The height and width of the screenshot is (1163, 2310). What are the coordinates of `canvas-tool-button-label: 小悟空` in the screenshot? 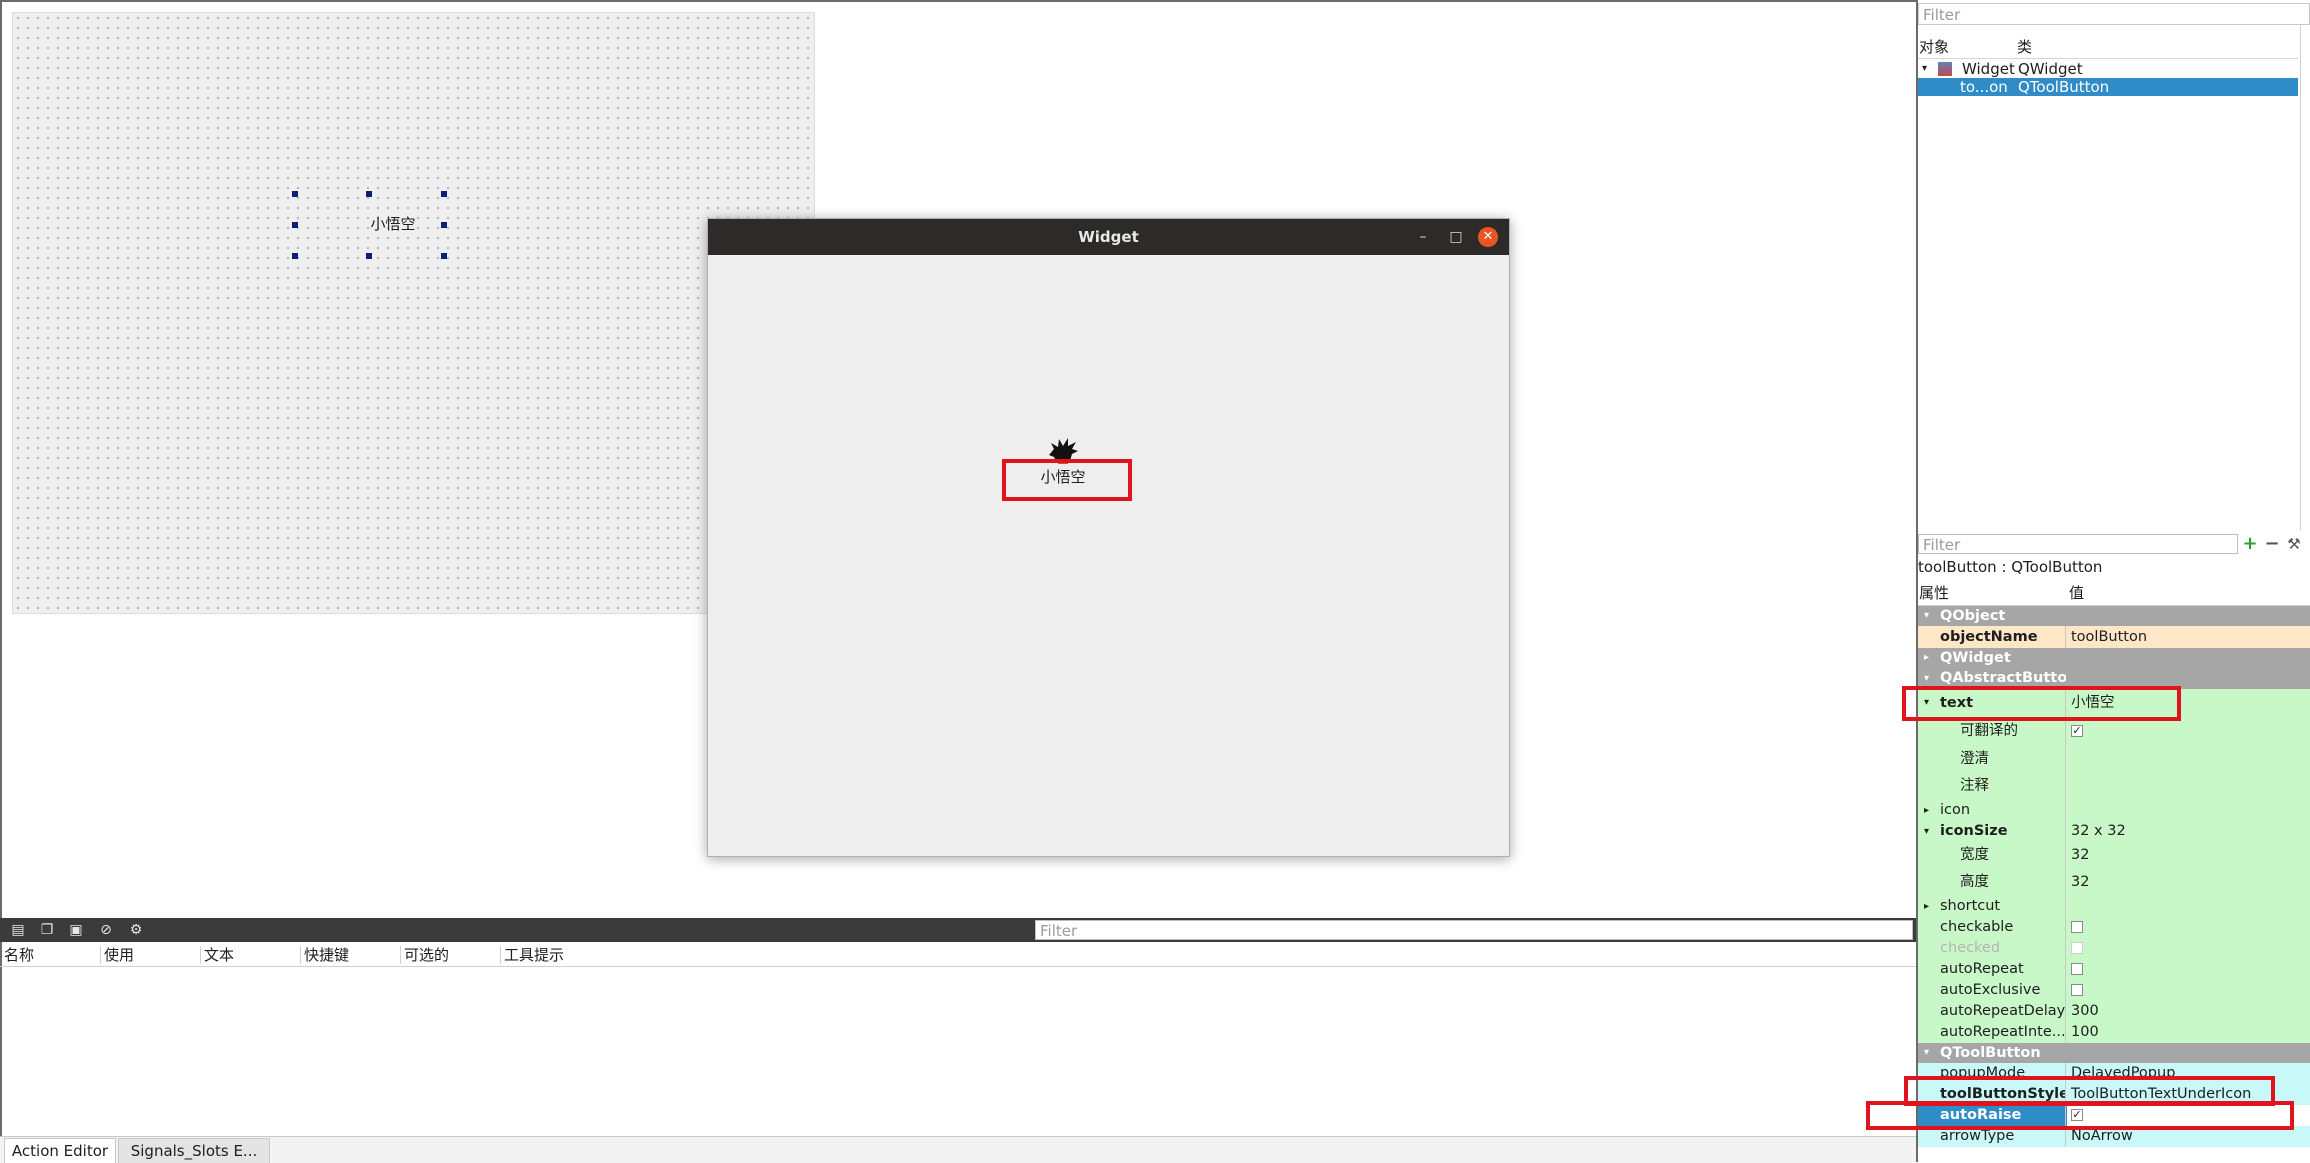 It's located at (393, 224).